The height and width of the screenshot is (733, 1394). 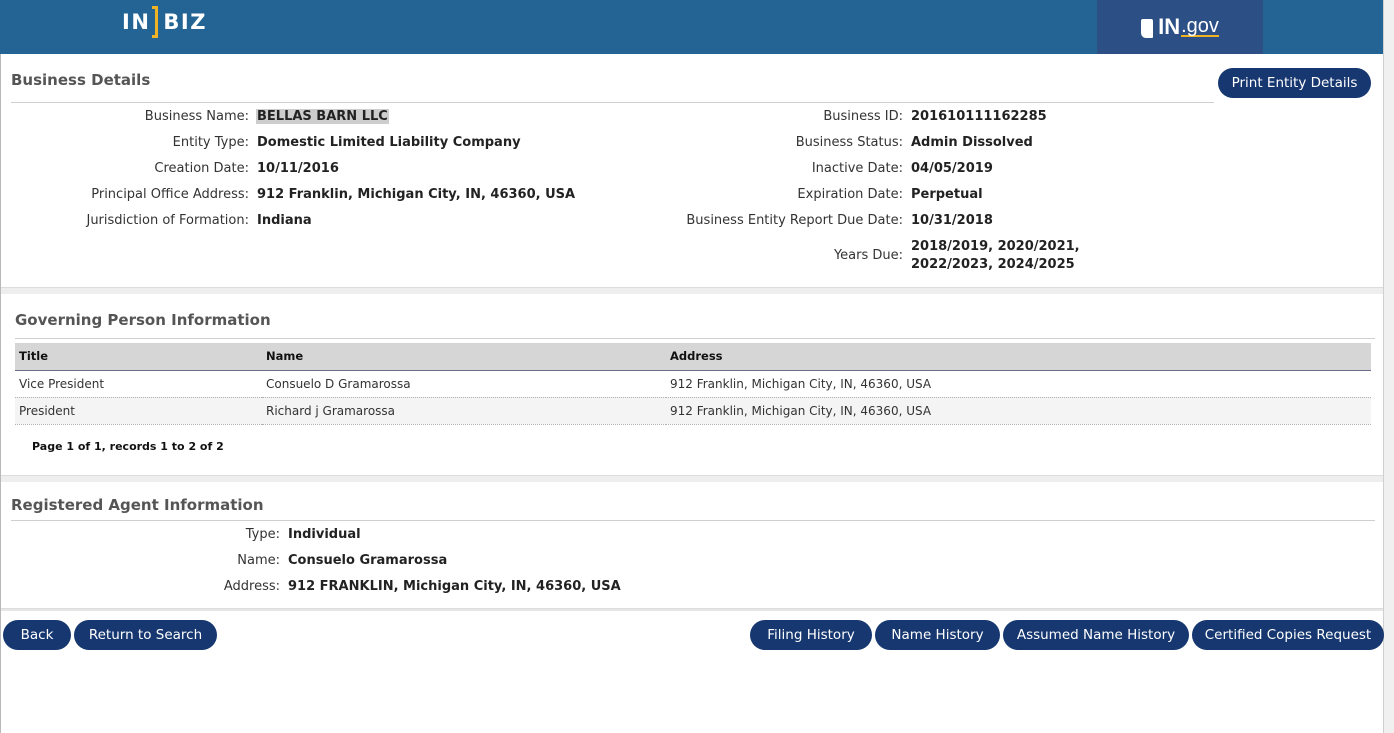 I want to click on business-details-title: Business Details, so click(x=81, y=80).